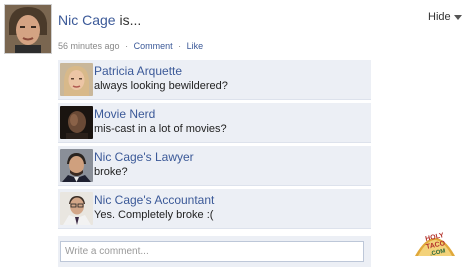 Image resolution: width=474 pixels, height=267 pixels. Describe the element at coordinates (153, 46) in the screenshot. I see `comment-link: Comment` at that location.